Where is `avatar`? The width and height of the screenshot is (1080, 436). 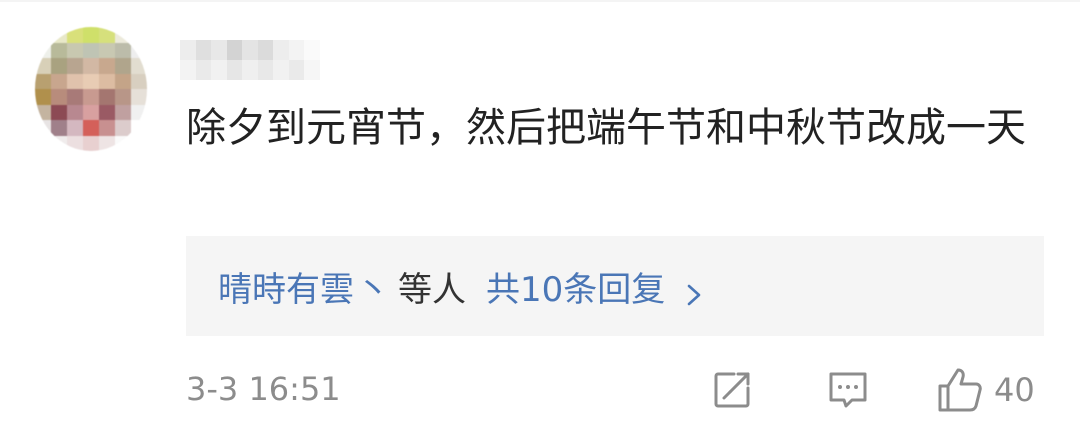
avatar is located at coordinates (91, 89).